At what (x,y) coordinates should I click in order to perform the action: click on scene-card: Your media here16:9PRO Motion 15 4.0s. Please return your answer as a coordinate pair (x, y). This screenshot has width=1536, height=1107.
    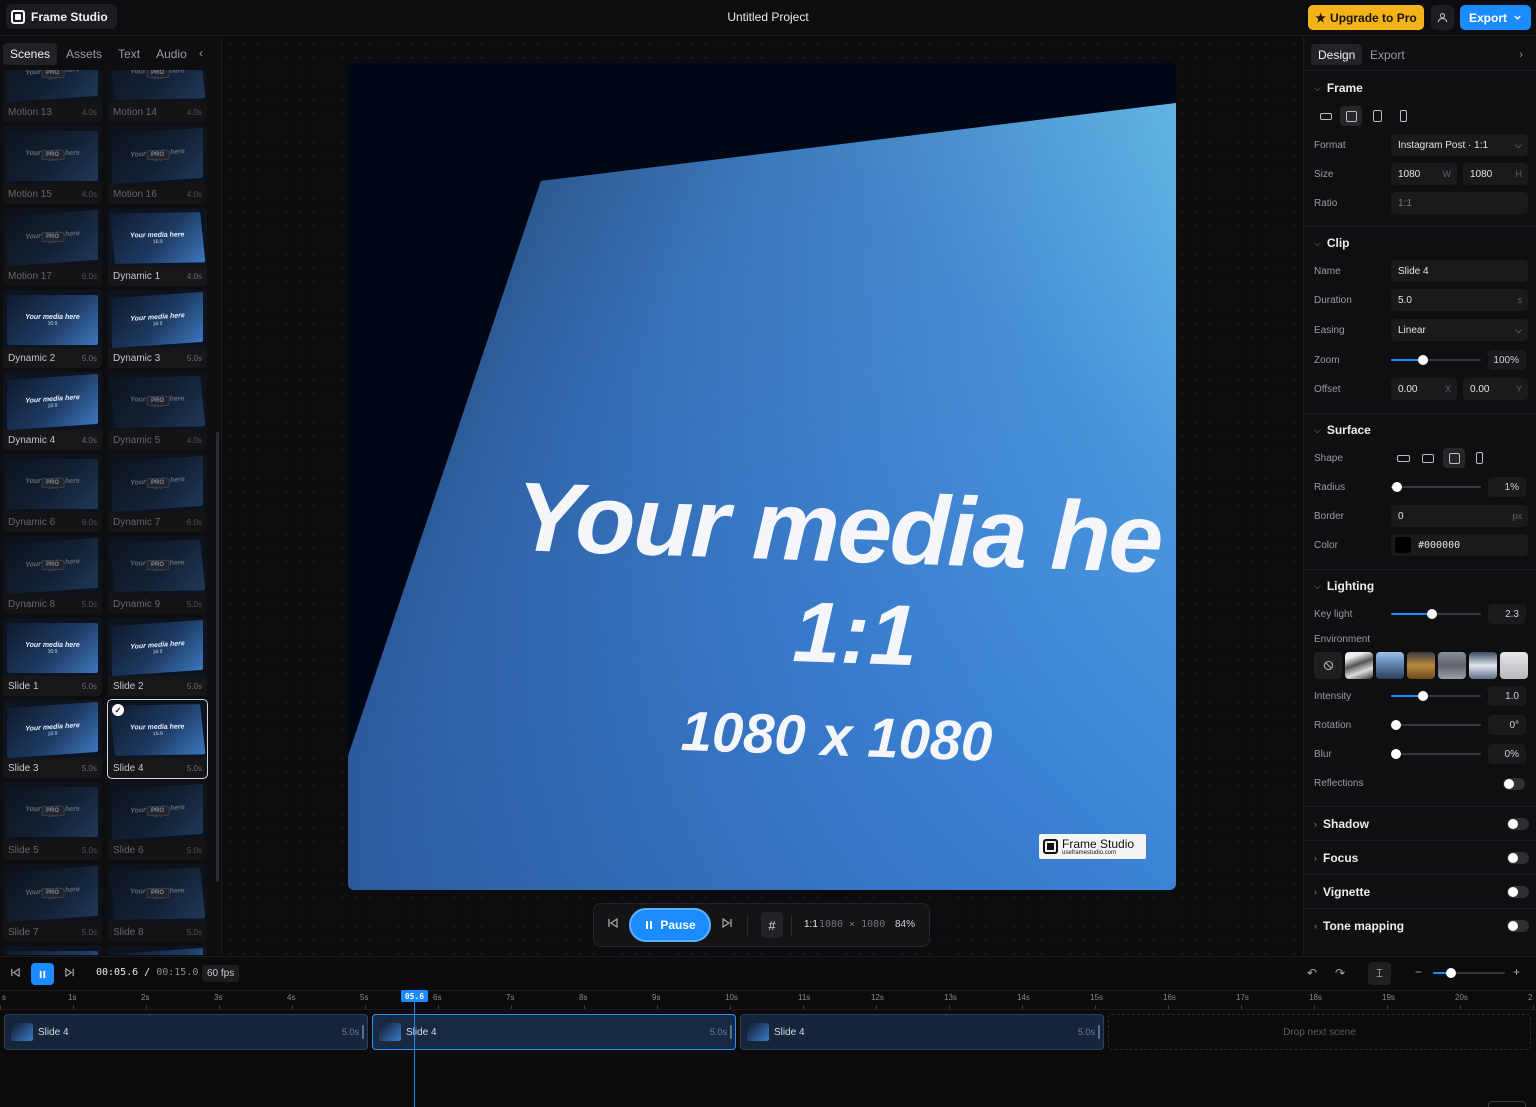
    Looking at the image, I should click on (52, 165).